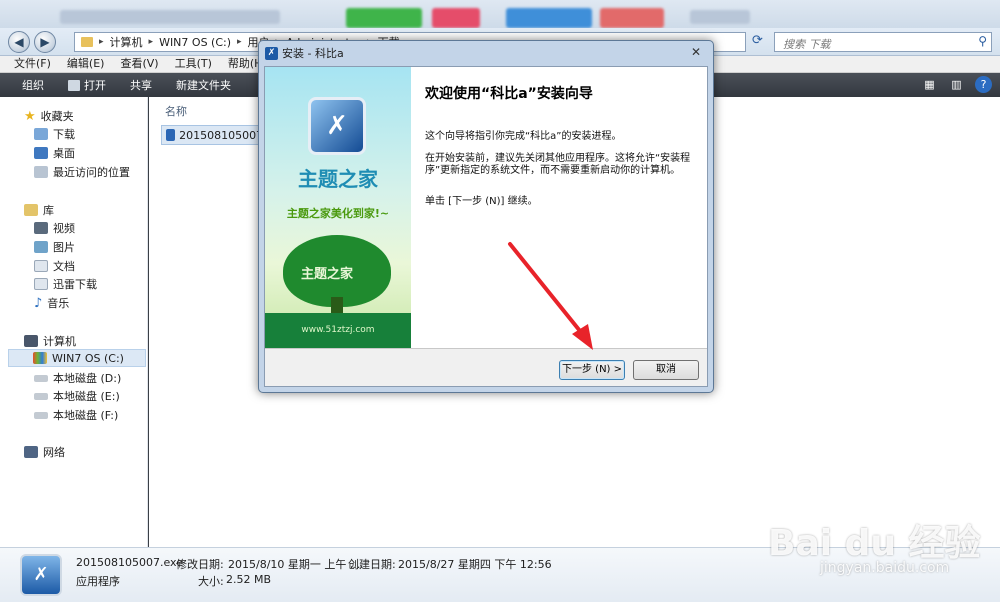 This screenshot has width=1000, height=602. What do you see at coordinates (211, 581) in the screenshot?
I see `details-size-label: 大小:` at bounding box center [211, 581].